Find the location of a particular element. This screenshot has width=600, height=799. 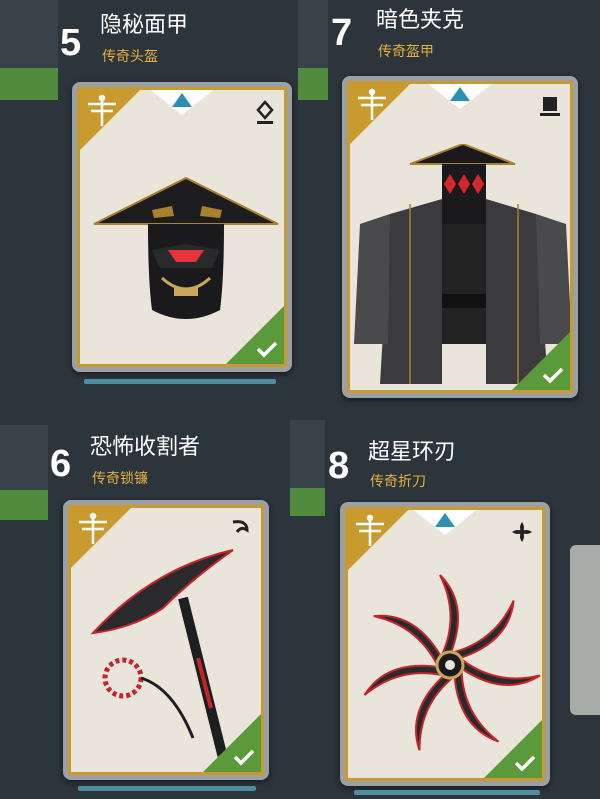

item-rarity-type: 传奇头盔 is located at coordinates (130, 57).